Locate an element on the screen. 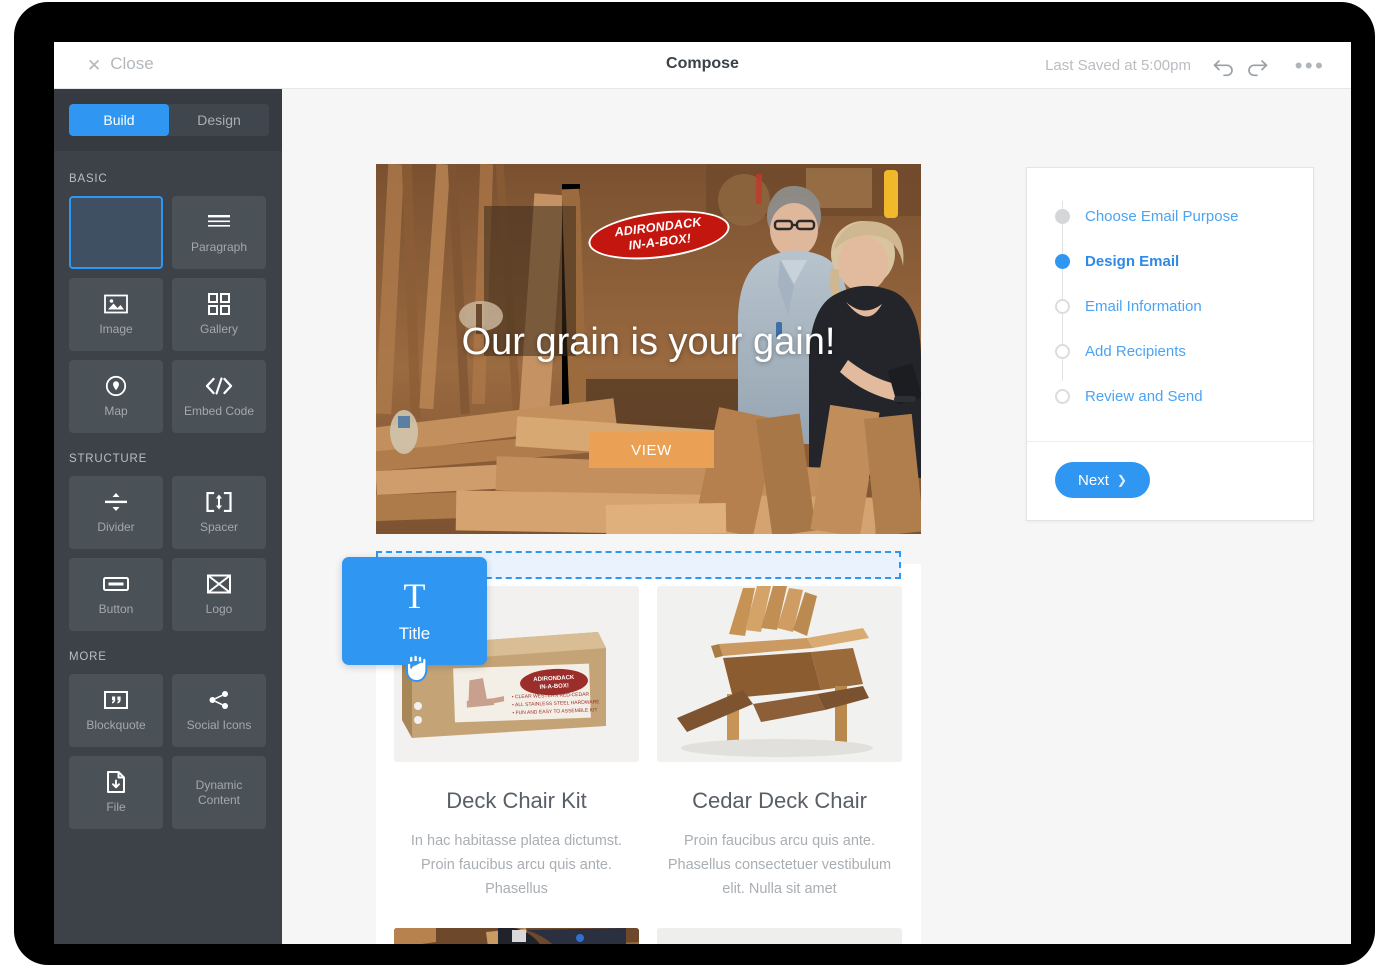 Image resolution: width=1376 pixels, height=980 pixels. tool-tile-paragraph: Paragraph is located at coordinates (219, 232).